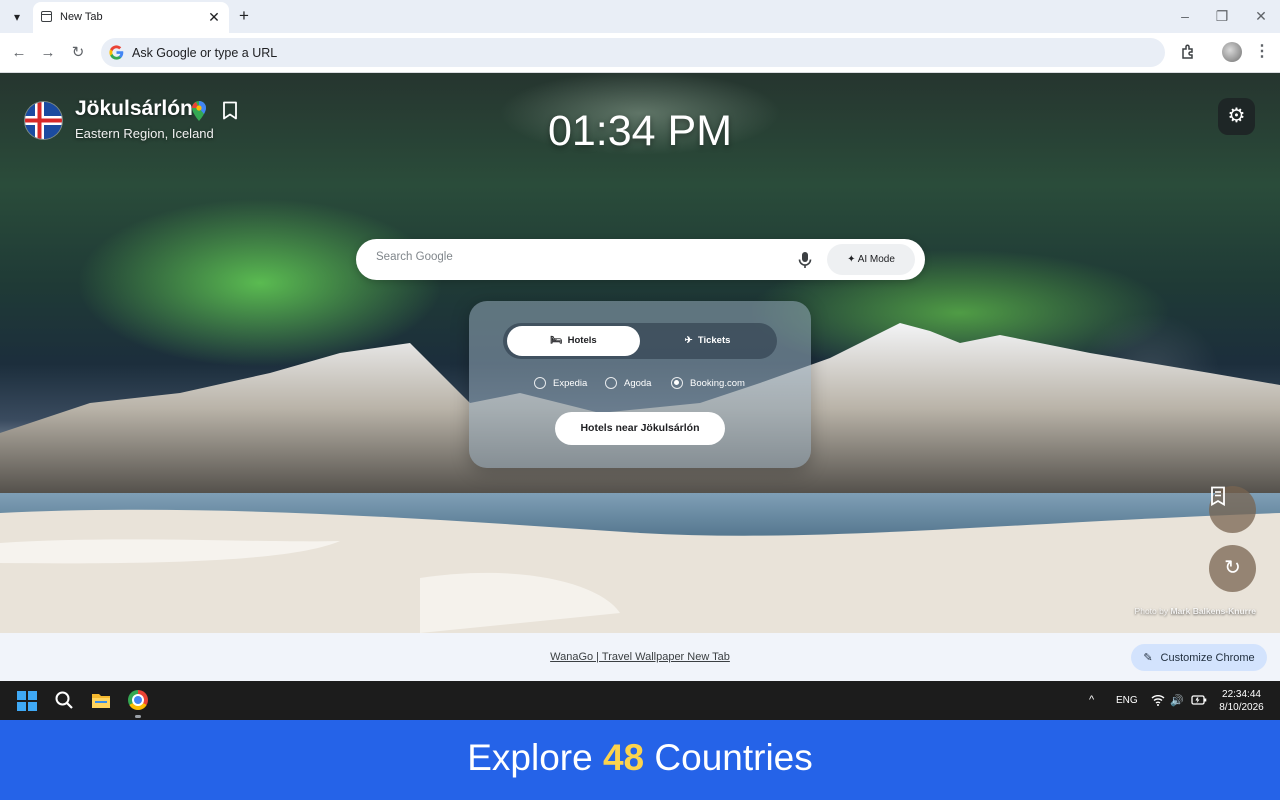 The height and width of the screenshot is (800, 1280). Describe the element at coordinates (1199, 701) in the screenshot. I see `battery-icon` at that location.